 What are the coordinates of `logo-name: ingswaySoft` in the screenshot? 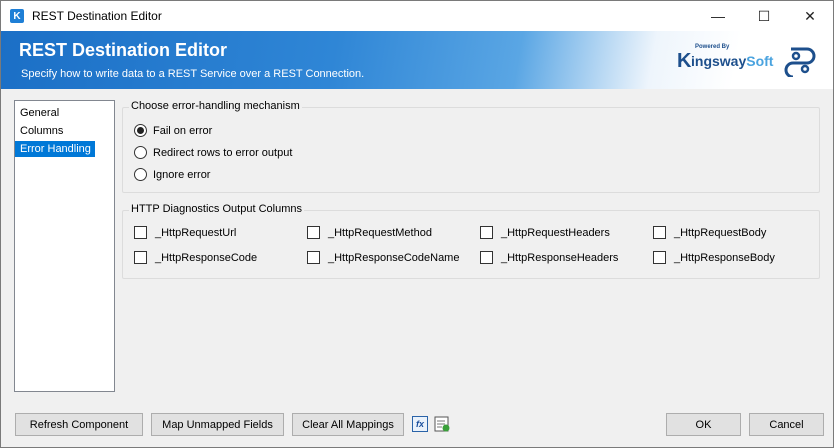 It's located at (732, 61).